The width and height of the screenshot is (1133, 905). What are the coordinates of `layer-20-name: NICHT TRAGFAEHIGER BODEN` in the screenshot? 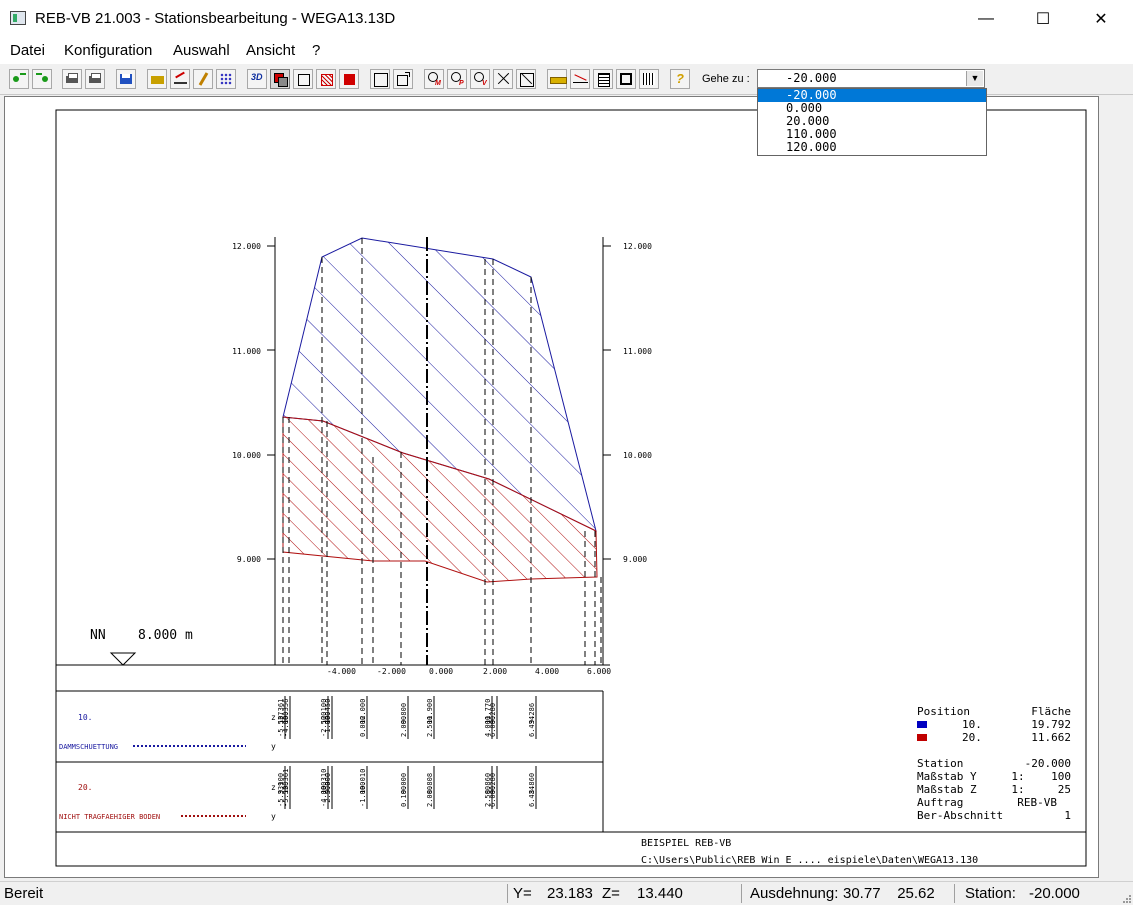 It's located at (109, 817).